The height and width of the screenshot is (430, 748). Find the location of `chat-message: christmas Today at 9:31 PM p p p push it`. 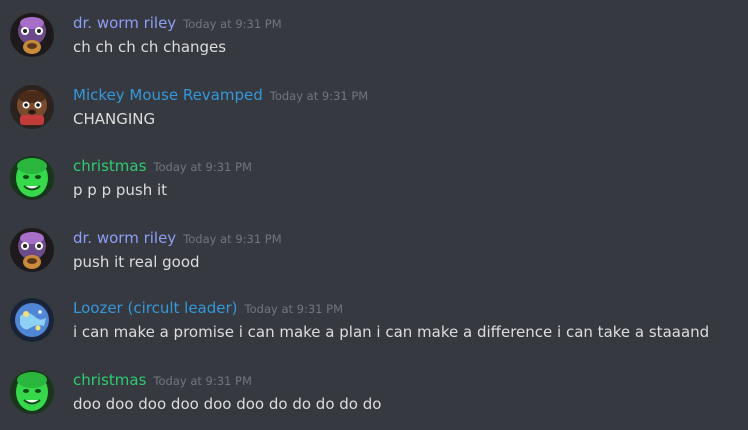

chat-message: christmas Today at 9:31 PM p p p push it is located at coordinates (374, 186).